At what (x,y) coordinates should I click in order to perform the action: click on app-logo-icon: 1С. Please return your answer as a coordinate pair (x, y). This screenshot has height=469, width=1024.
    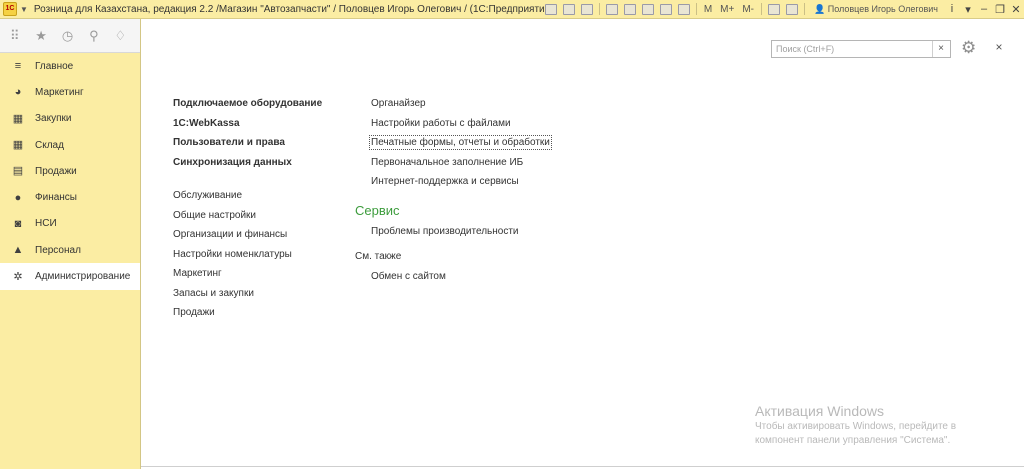
    Looking at the image, I should click on (10, 9).